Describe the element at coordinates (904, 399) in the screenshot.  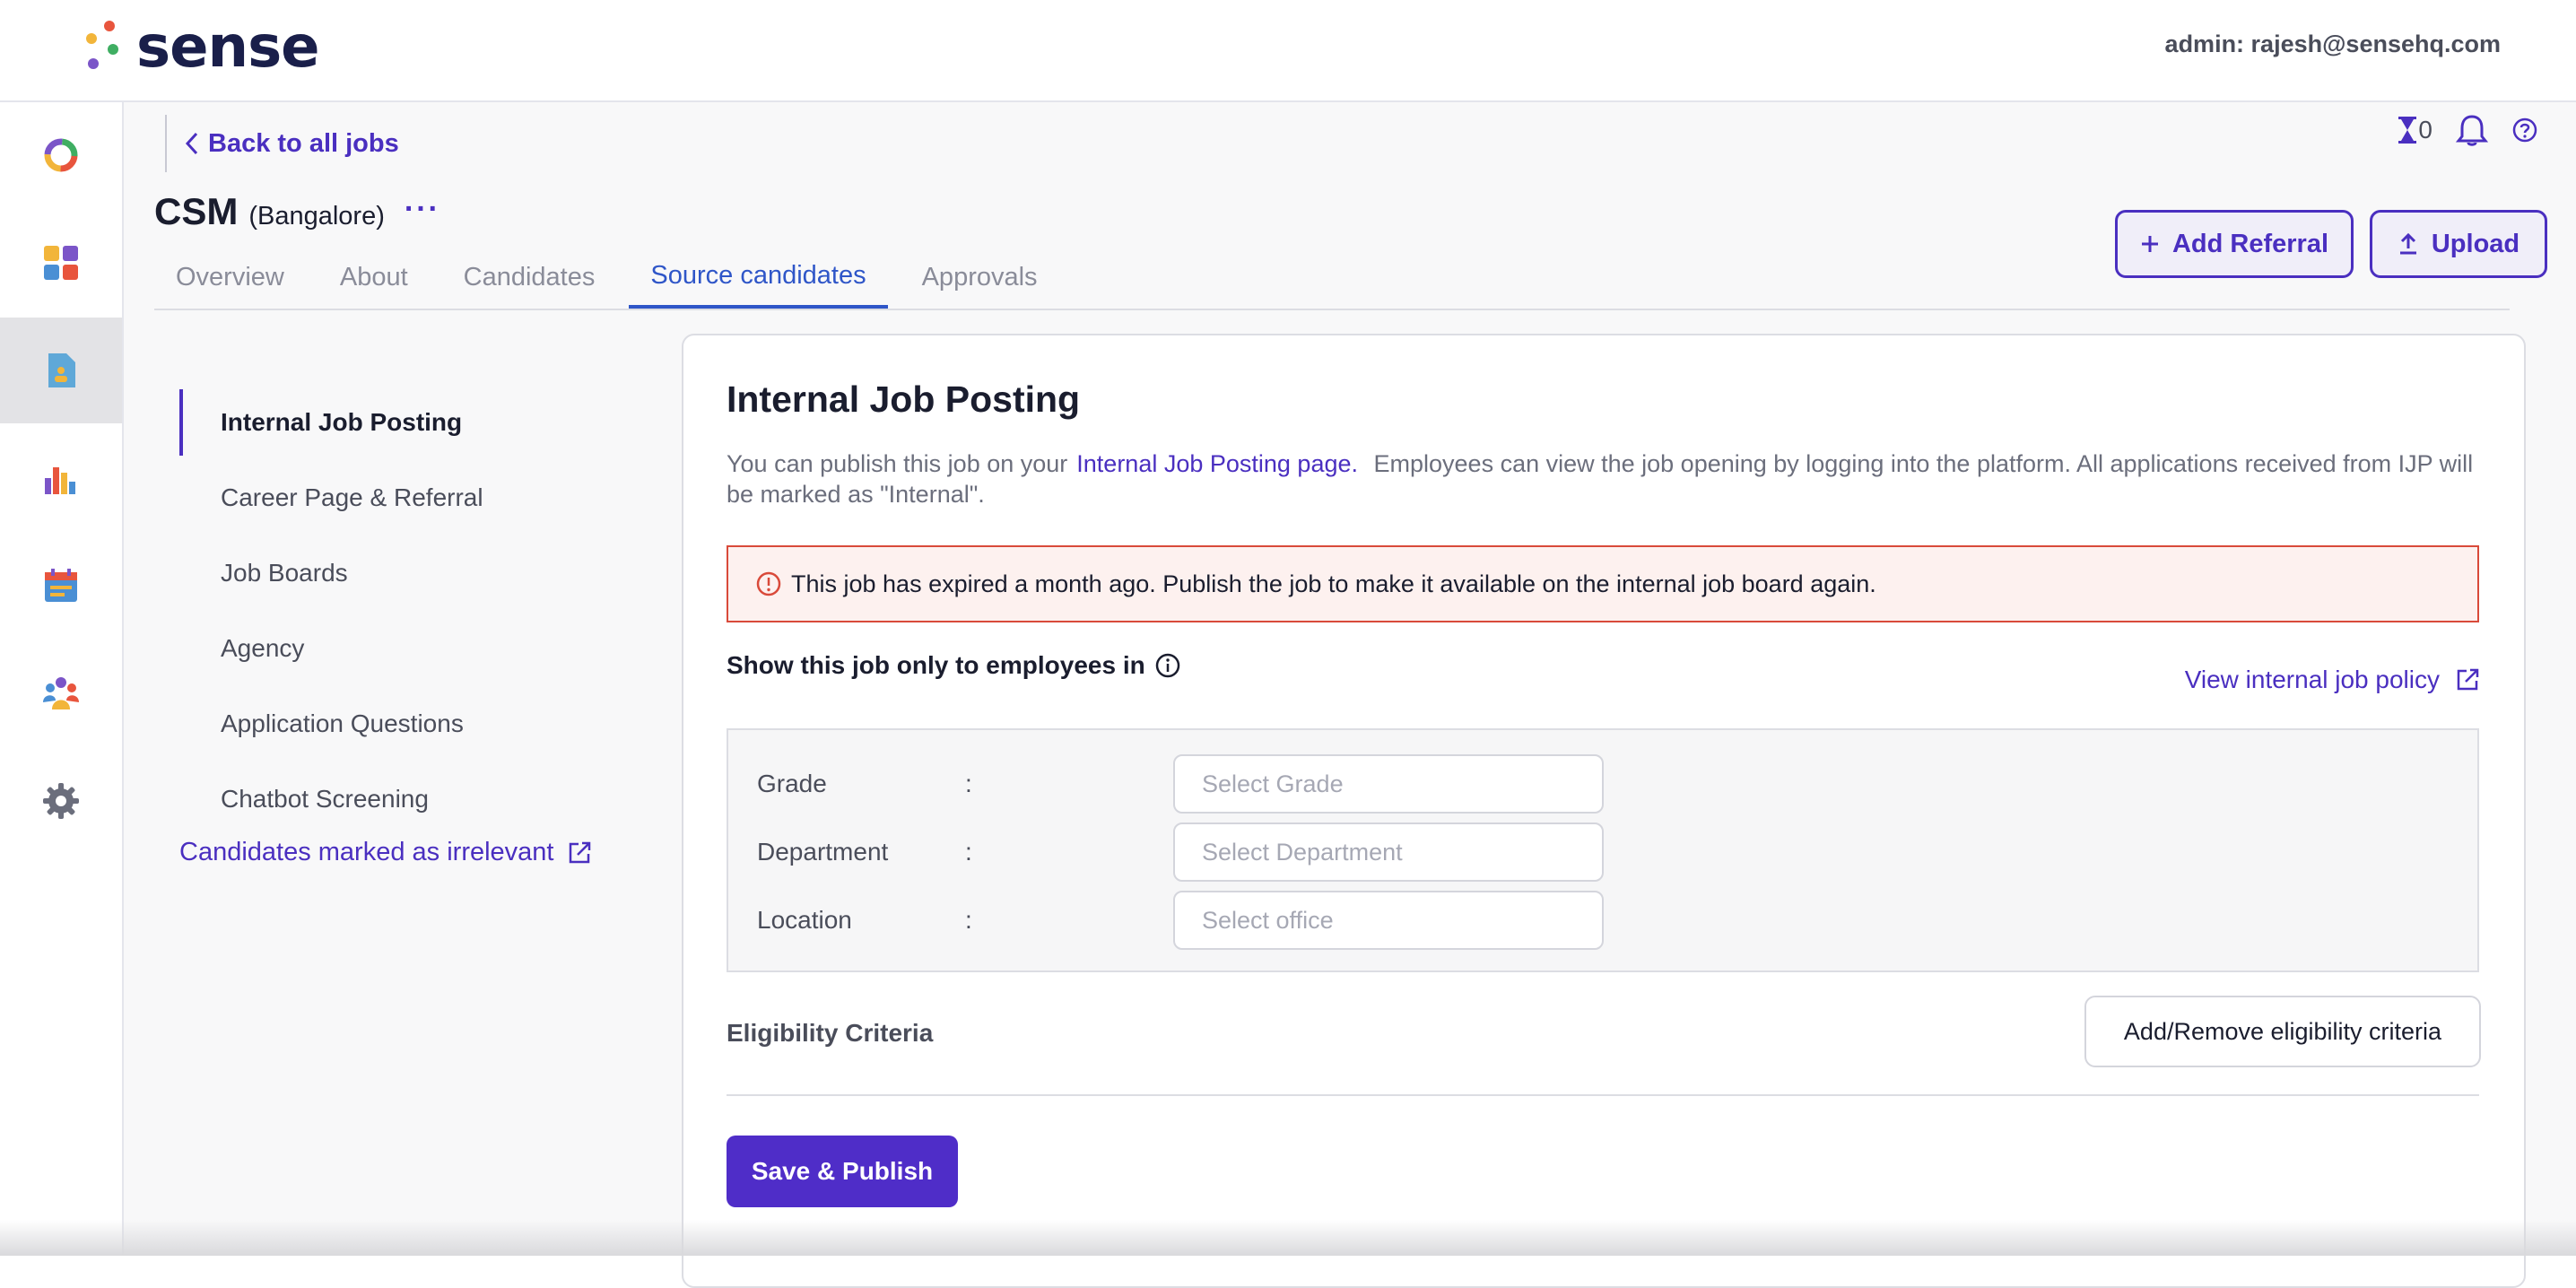
I see `ijp-title: Internal Job Posting` at that location.